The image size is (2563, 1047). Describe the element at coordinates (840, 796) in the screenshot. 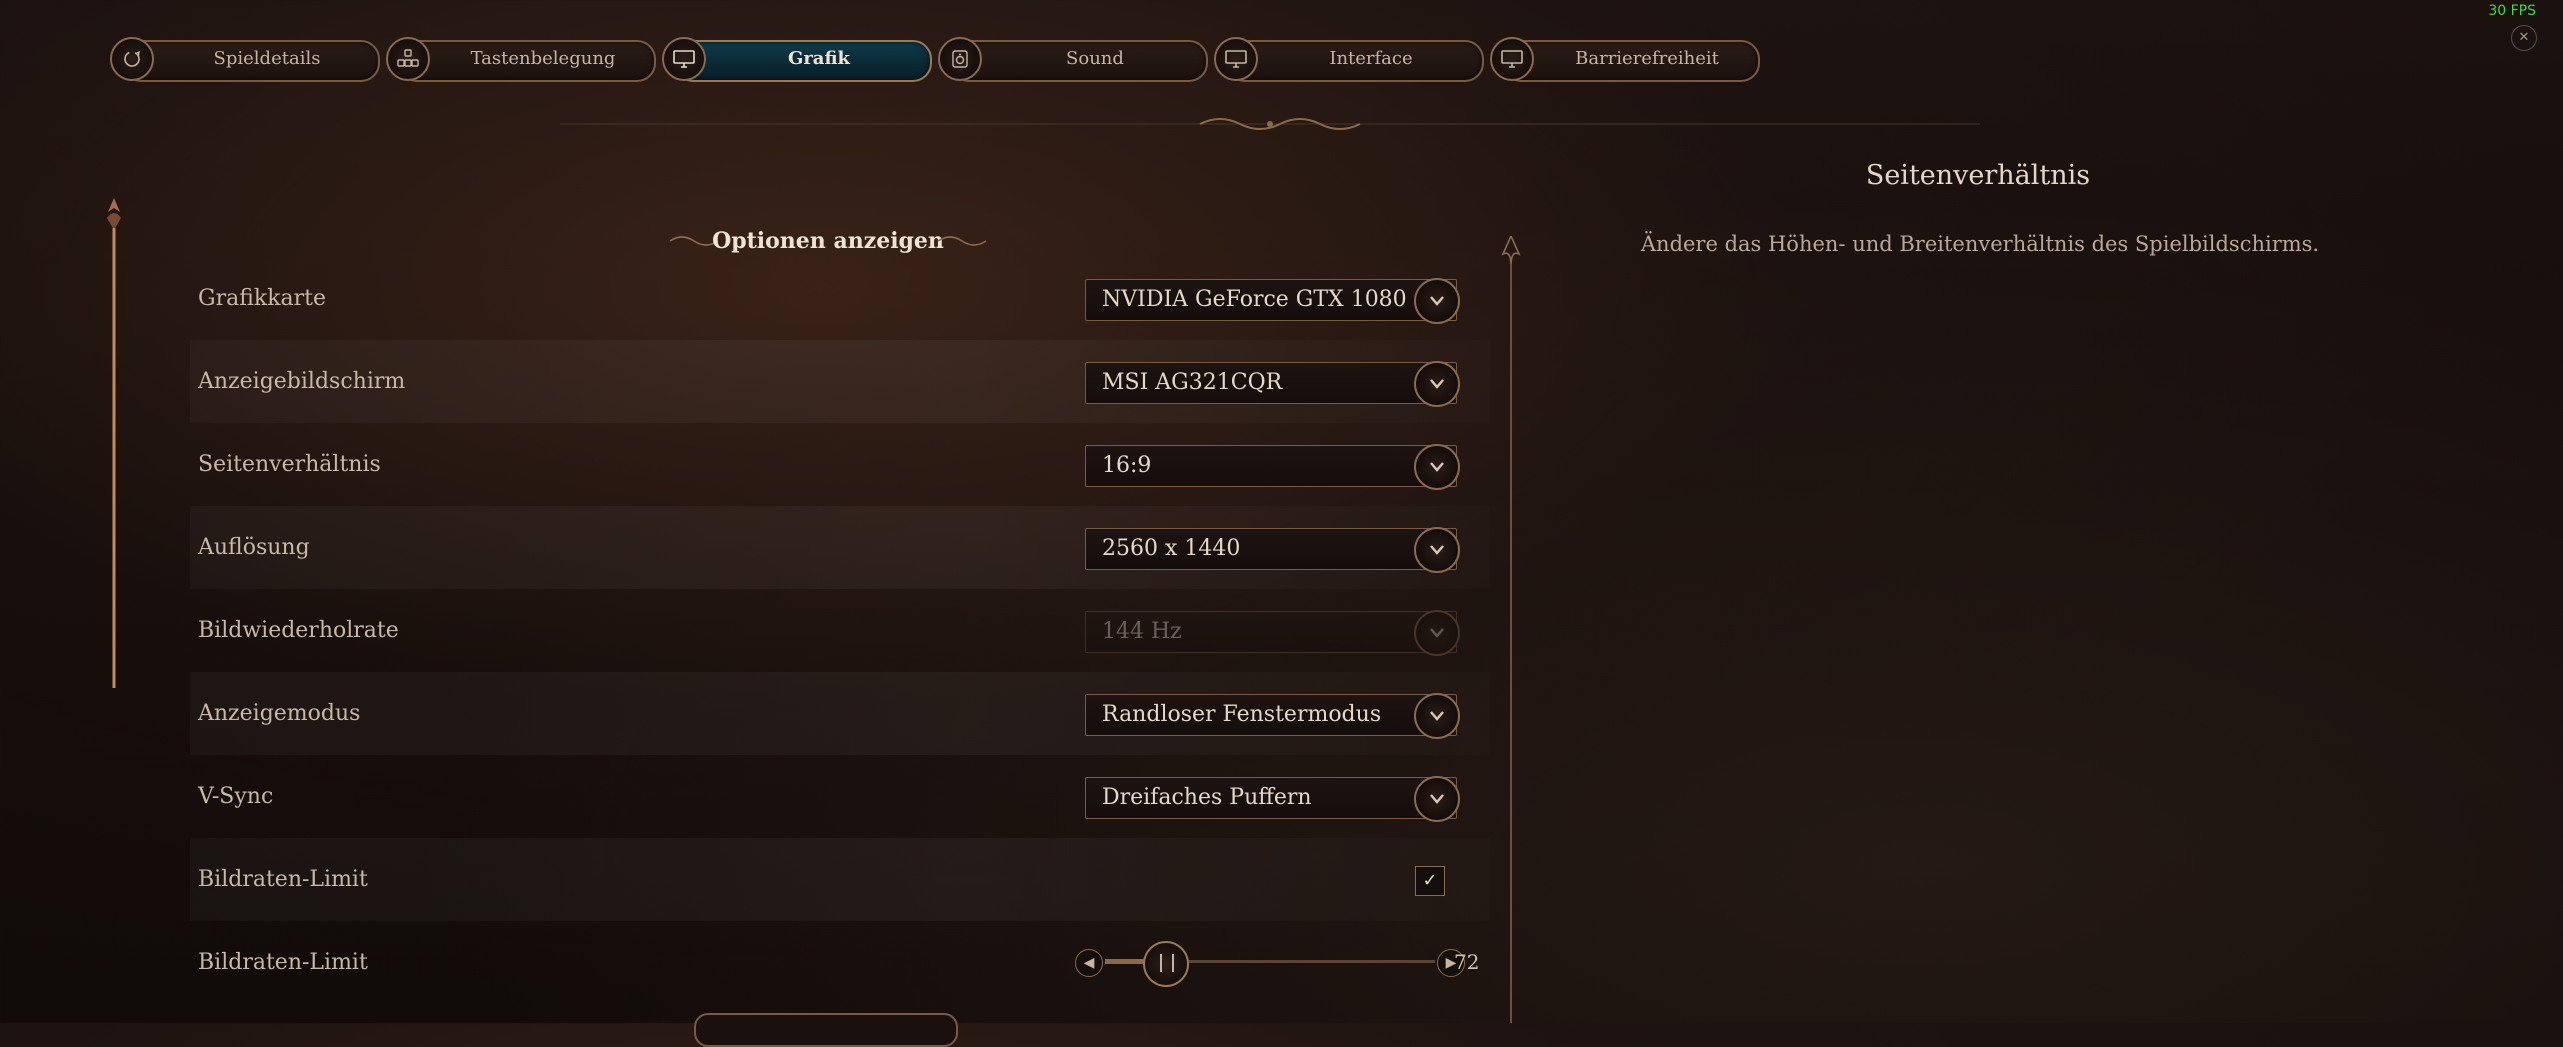

I see `setting-row-vsync: V-Sync Dreifaches Puffern` at that location.